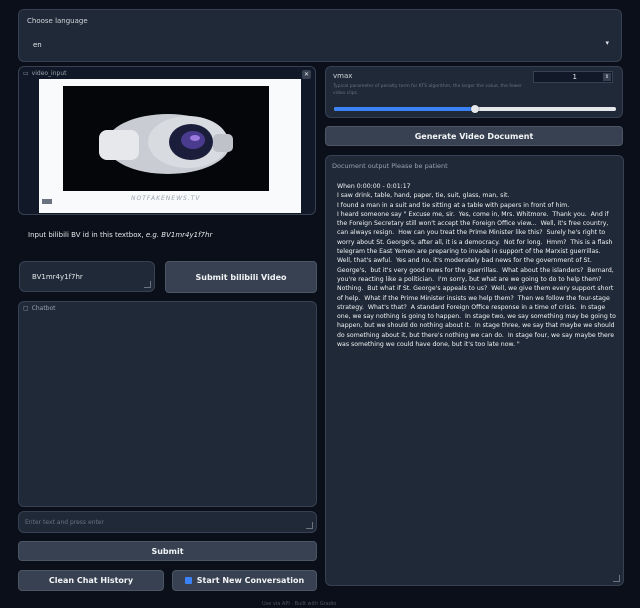 The image size is (640, 608). Describe the element at coordinates (167, 551) in the screenshot. I see `submit-button: Submit` at that location.